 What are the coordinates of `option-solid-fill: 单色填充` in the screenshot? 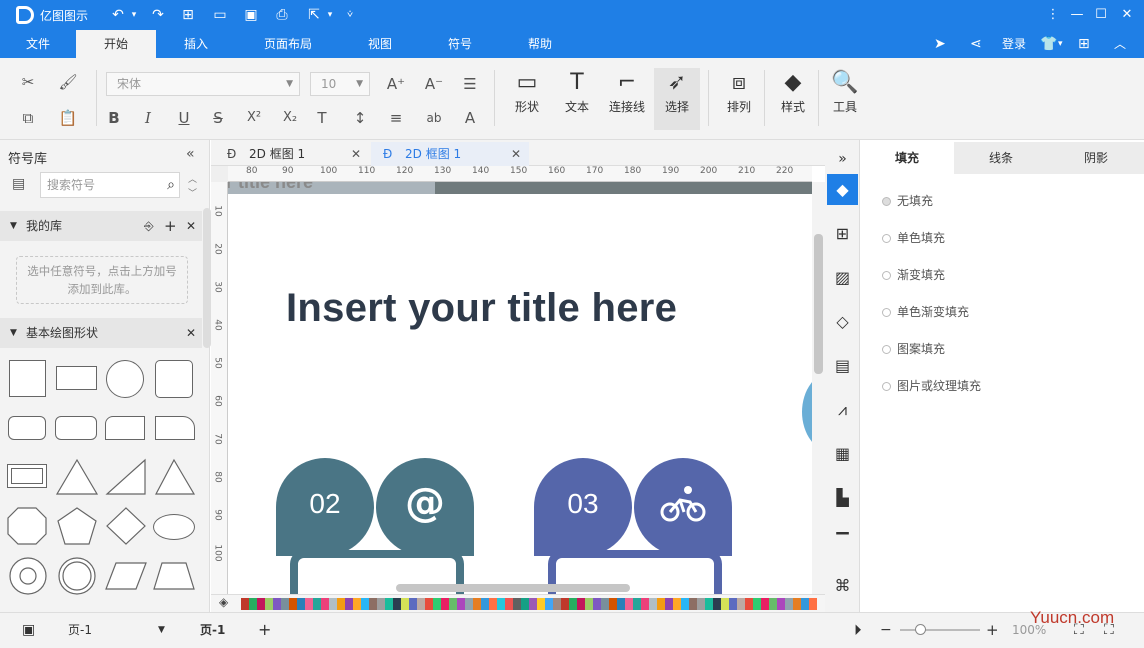 It's located at (913, 237).